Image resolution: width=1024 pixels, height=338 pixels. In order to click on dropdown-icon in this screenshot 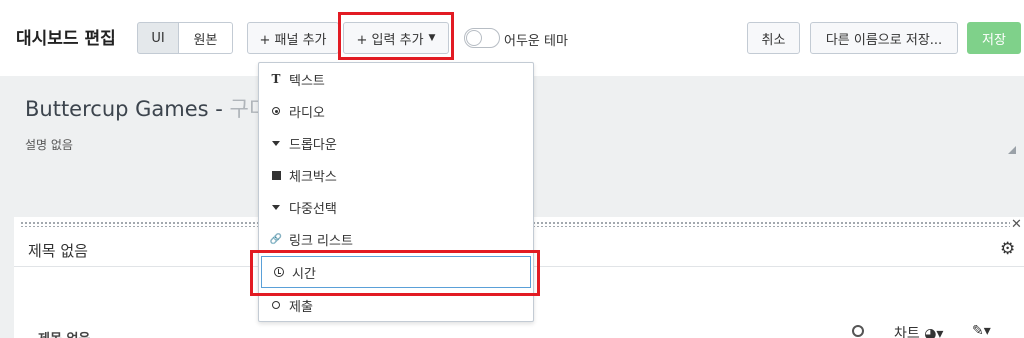, I will do `click(276, 143)`.